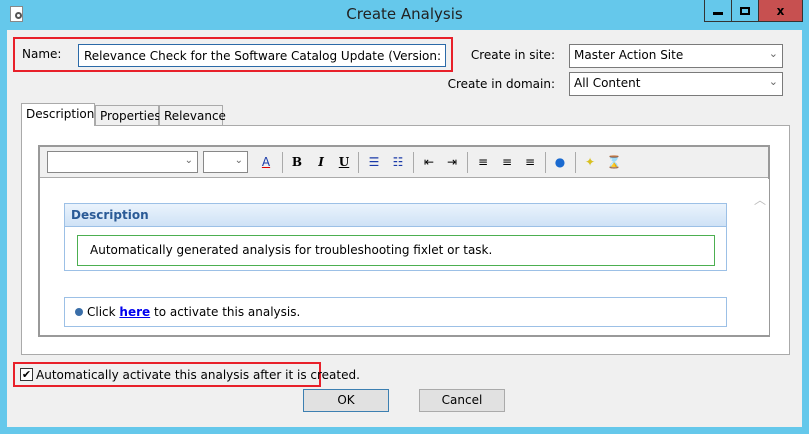 This screenshot has width=809, height=434. I want to click on maximize-button, so click(745, 11).